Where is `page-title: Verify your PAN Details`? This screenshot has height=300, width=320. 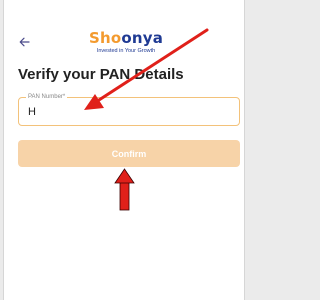 page-title: Verify your PAN Details is located at coordinates (101, 74).